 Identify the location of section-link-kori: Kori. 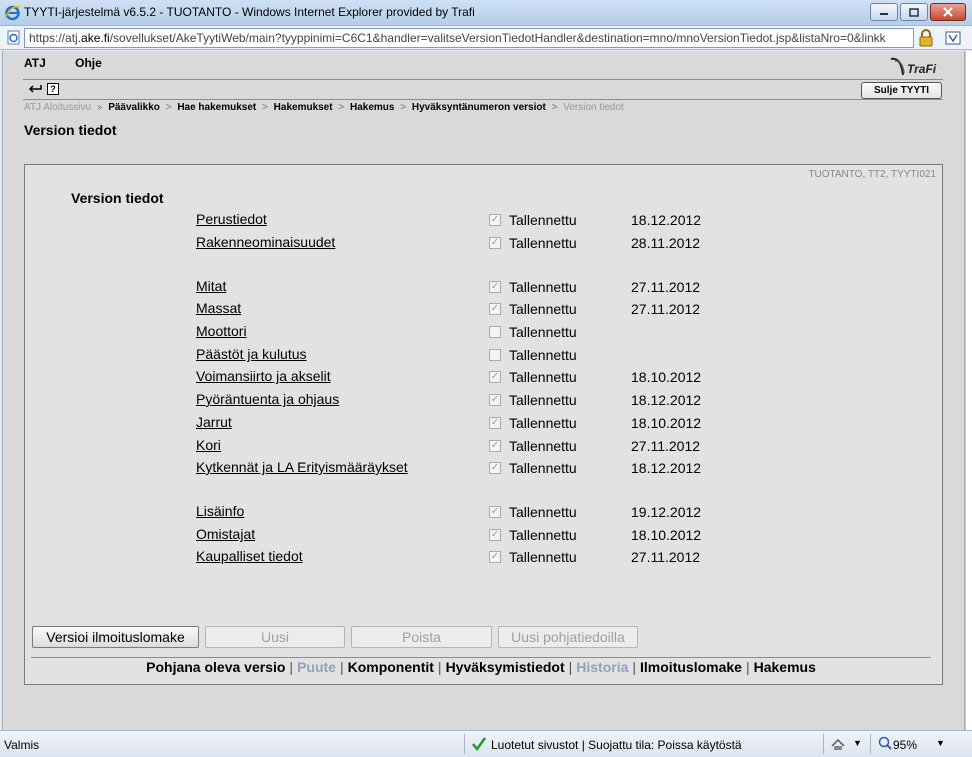
(208, 445).